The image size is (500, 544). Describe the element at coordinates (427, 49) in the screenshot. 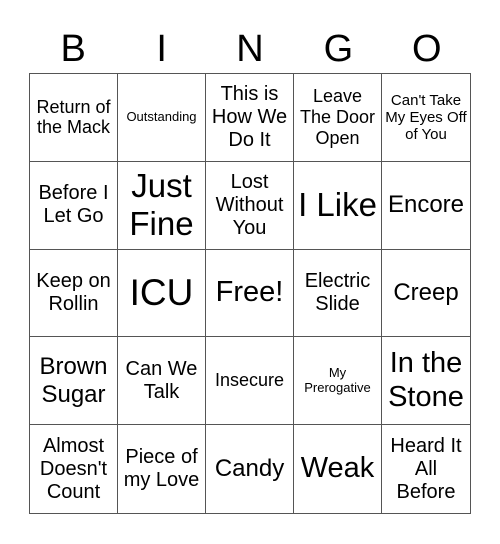

I see `header-letter-o: O` at that location.